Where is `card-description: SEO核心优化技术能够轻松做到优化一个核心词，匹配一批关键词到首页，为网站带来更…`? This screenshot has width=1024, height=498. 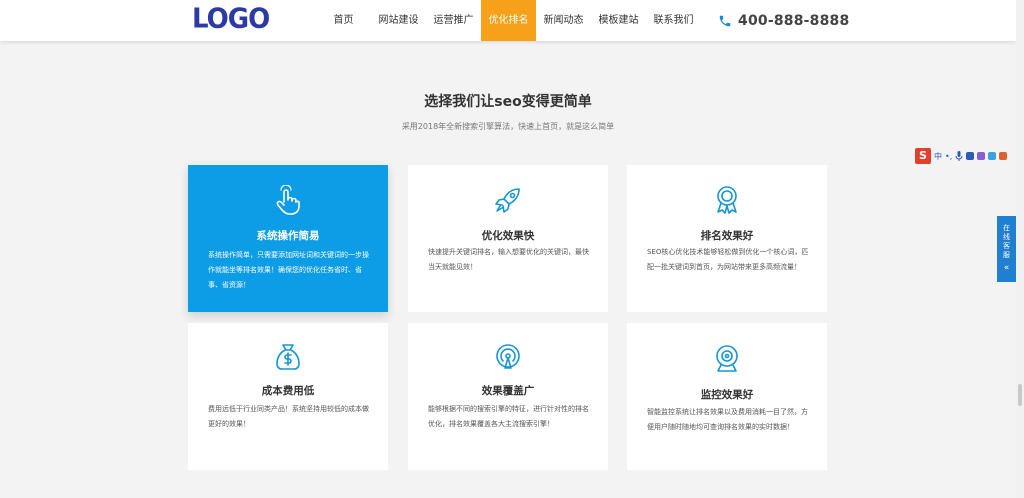 card-description: SEO核心优化技术能够轻松做到优化一个核心词，匹配一批关键词到首页，为网站带来更… is located at coordinates (728, 259).